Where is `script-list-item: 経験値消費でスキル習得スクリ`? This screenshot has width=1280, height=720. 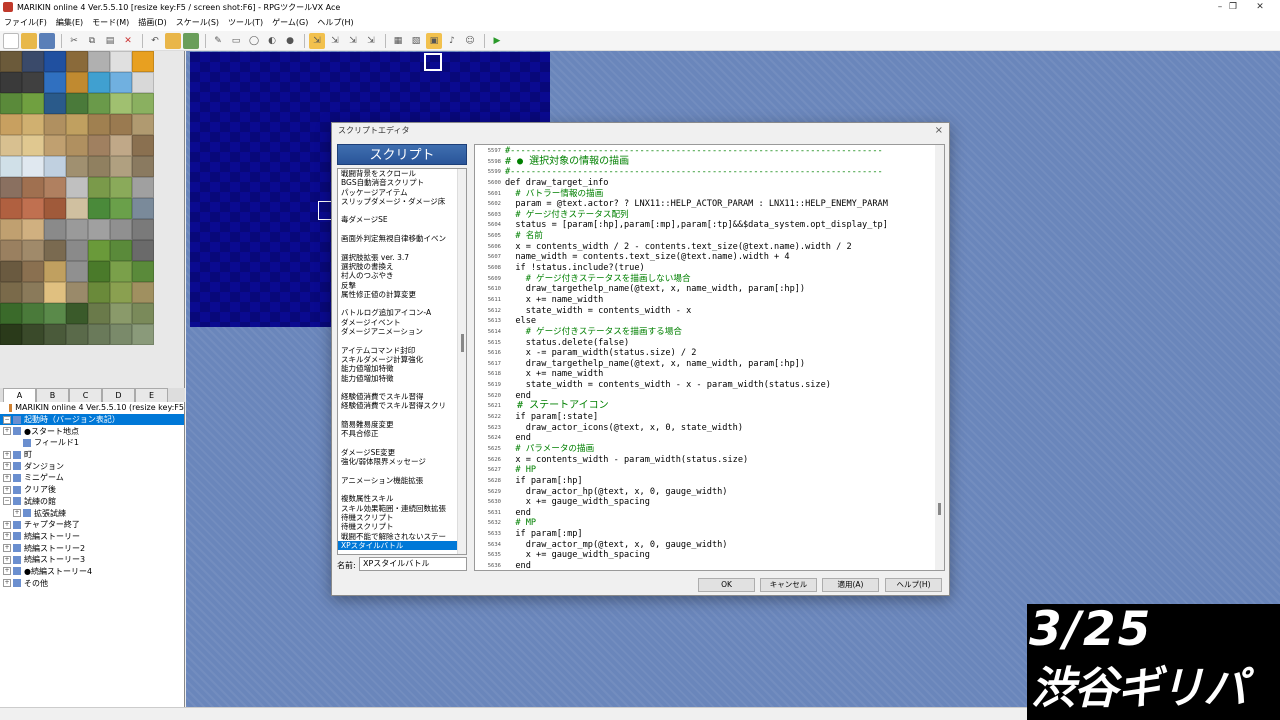 script-list-item: 経験値消費でスキル習得スクリ is located at coordinates (402, 405).